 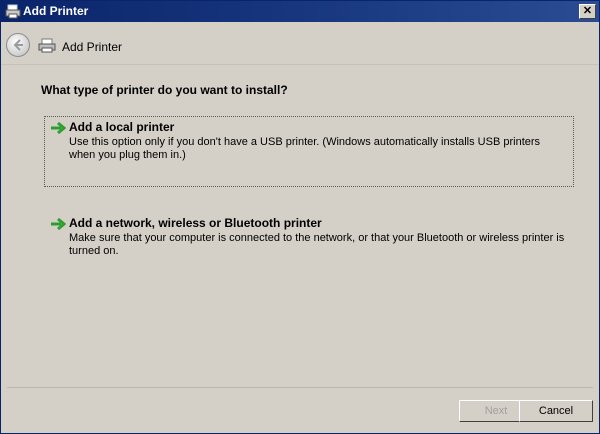 I want to click on back-arrow-icon, so click(x=18, y=45).